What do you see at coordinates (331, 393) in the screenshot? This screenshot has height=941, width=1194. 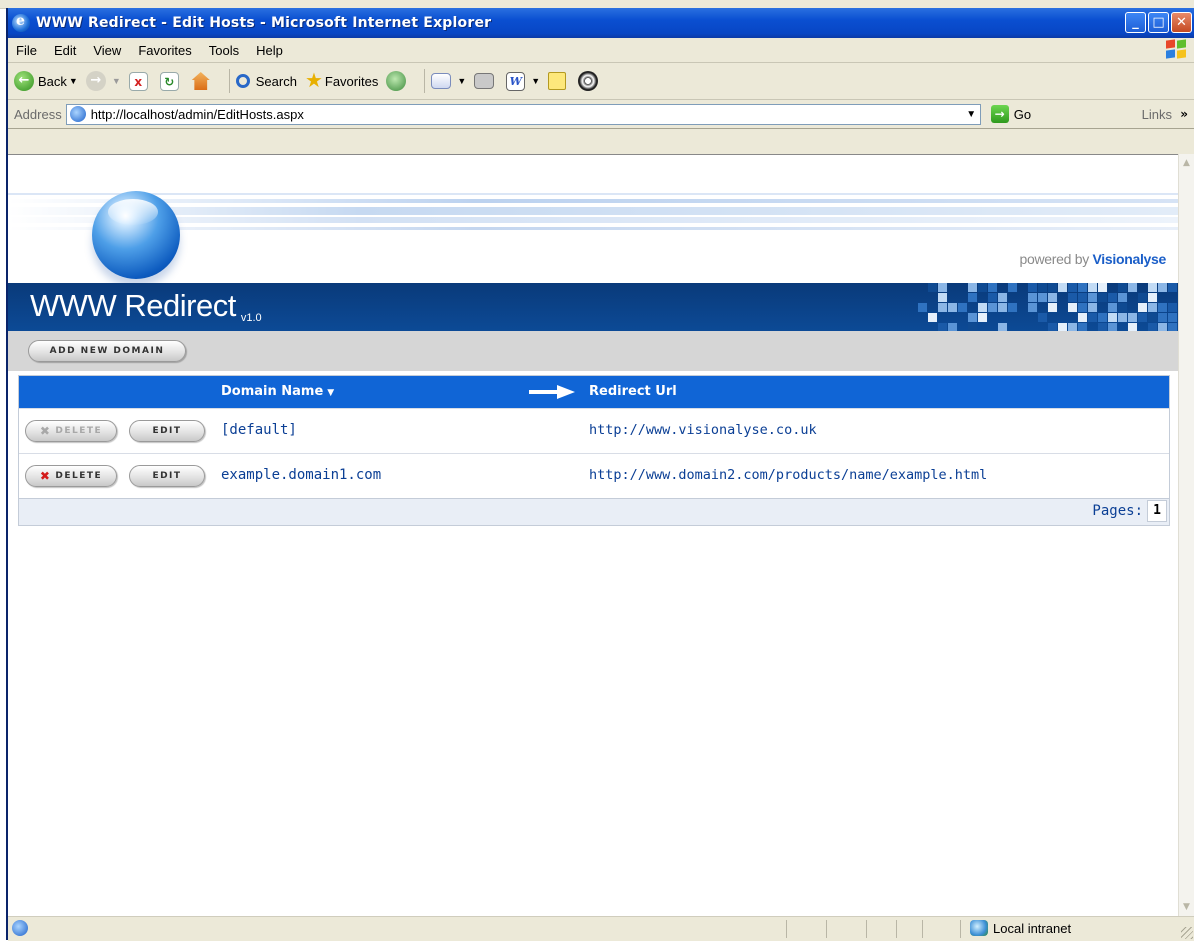 I see `sort-down-icon: ▼` at bounding box center [331, 393].